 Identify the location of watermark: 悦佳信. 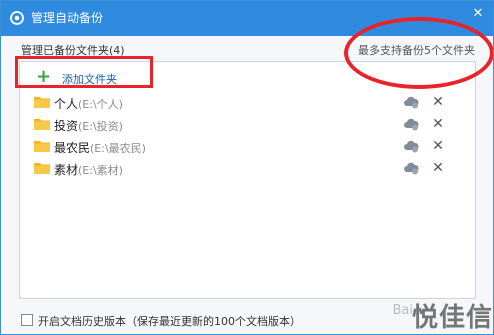
(452, 318).